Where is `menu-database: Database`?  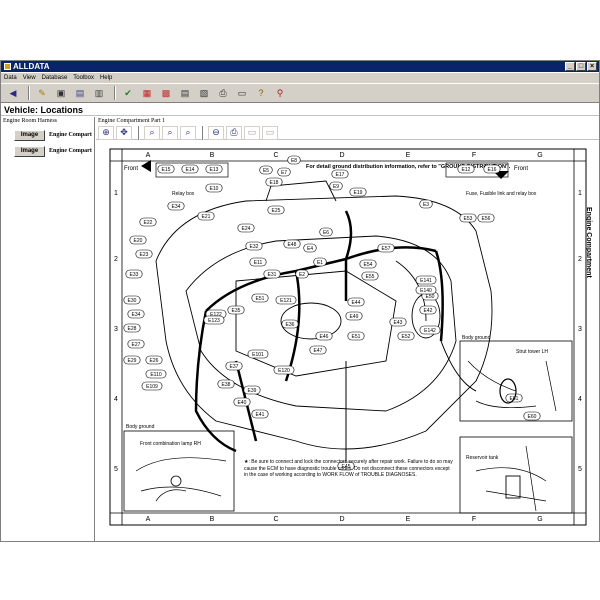 menu-database: Database is located at coordinates (55, 78).